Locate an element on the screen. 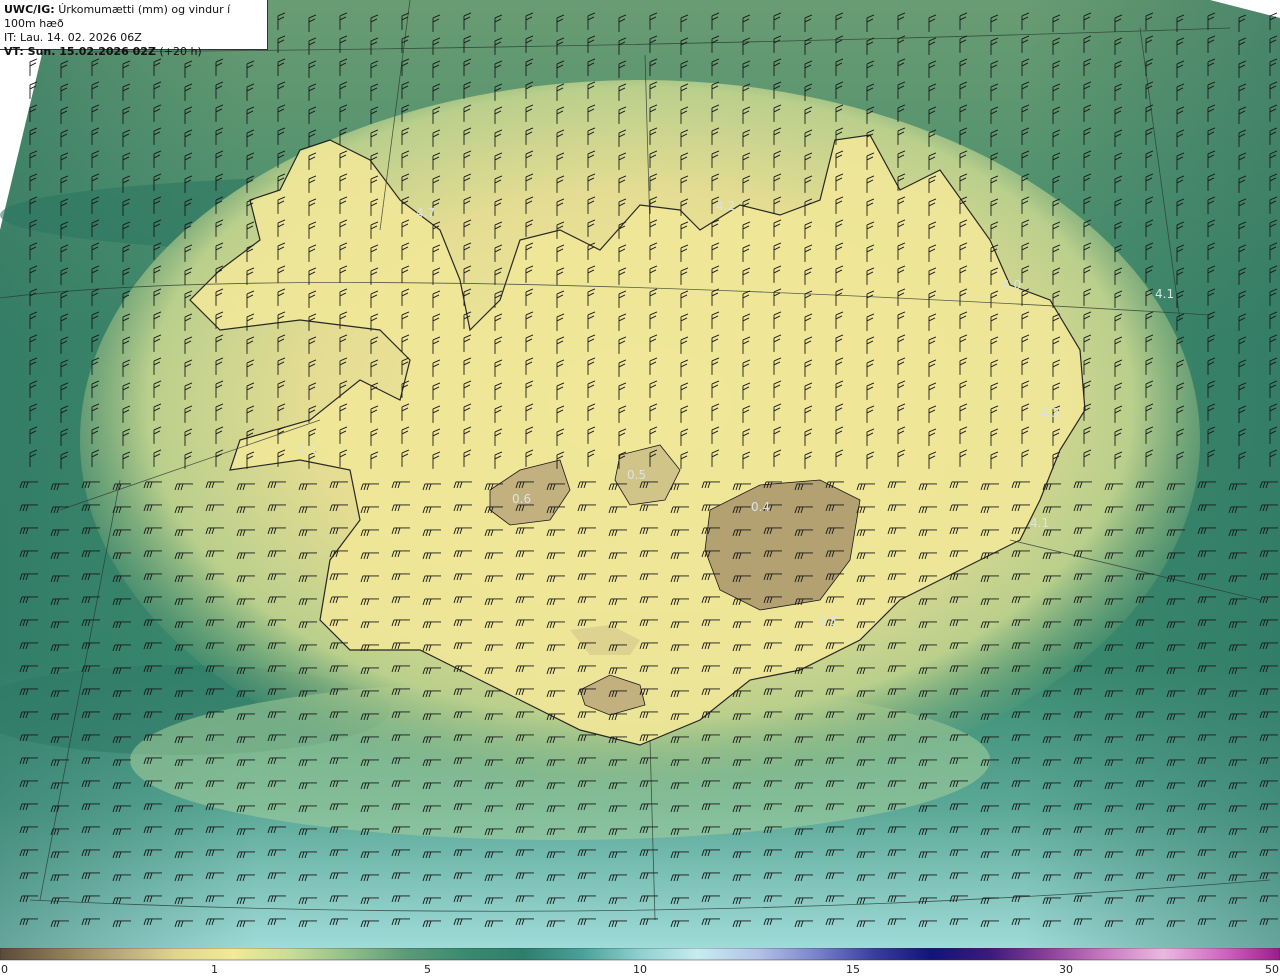 The height and width of the screenshot is (978, 1280). map-value-label: 4.7 is located at coordinates (425, 213).